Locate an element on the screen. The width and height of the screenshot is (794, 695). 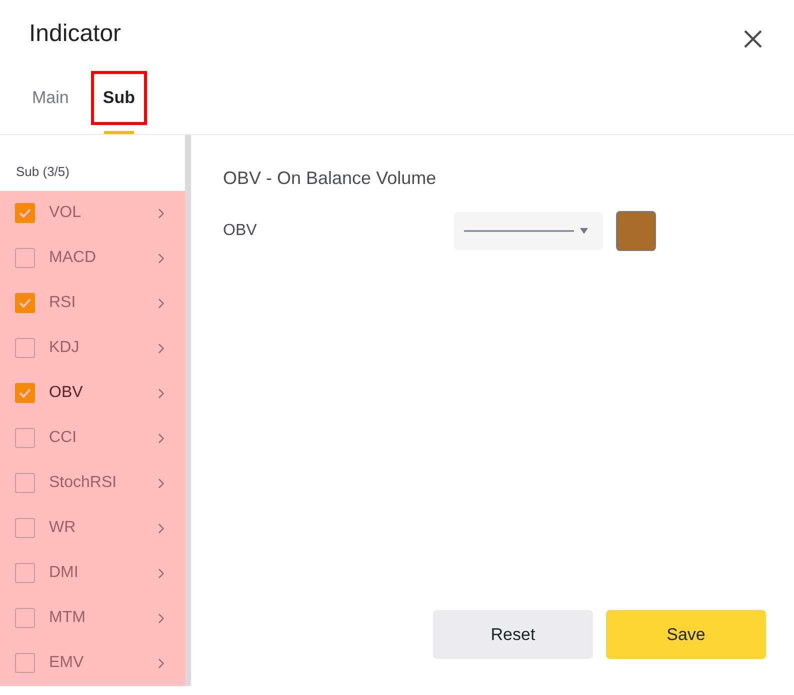
tab-indicator is located at coordinates (119, 132).